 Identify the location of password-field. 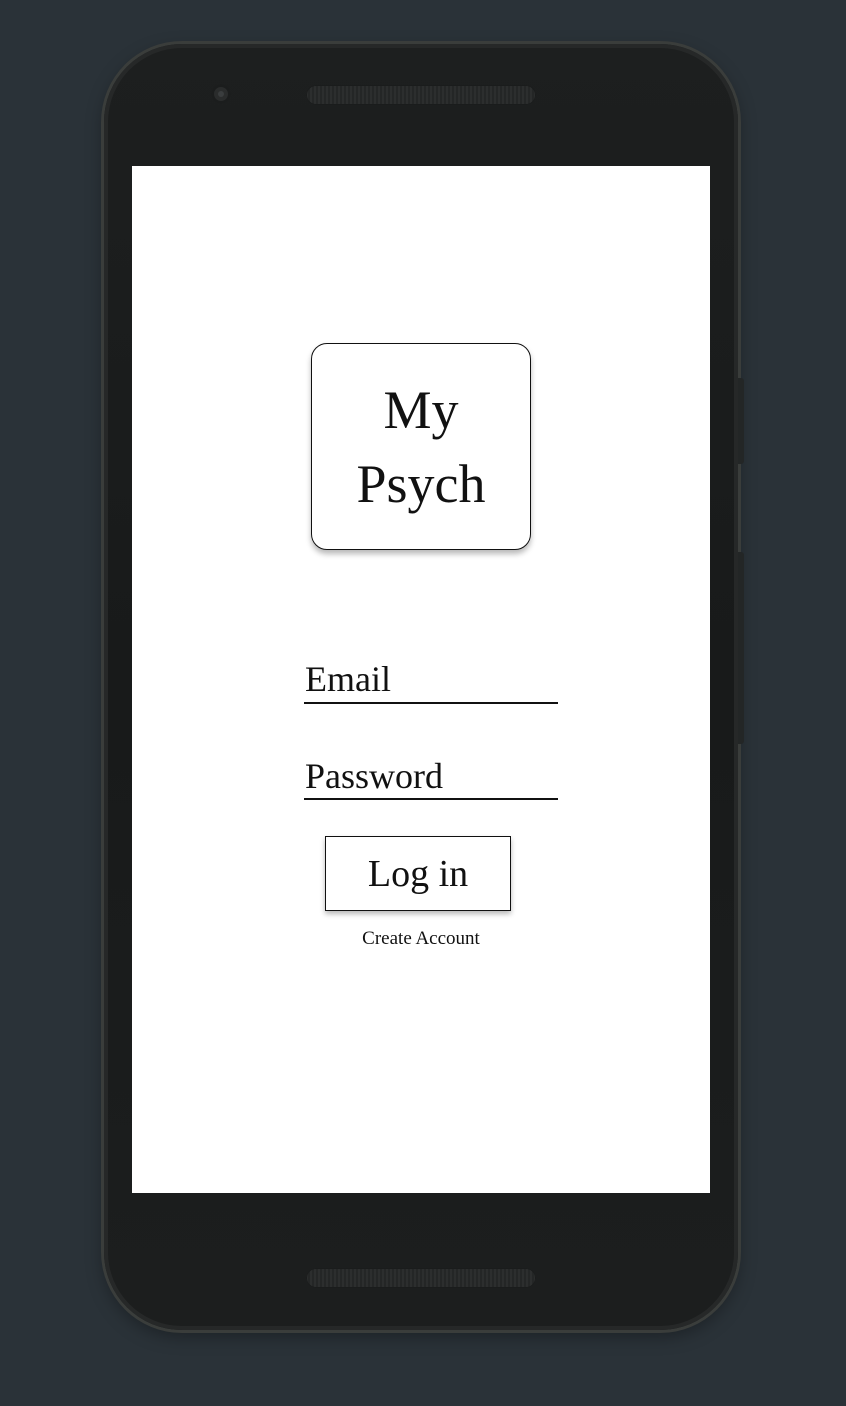
(431, 776).